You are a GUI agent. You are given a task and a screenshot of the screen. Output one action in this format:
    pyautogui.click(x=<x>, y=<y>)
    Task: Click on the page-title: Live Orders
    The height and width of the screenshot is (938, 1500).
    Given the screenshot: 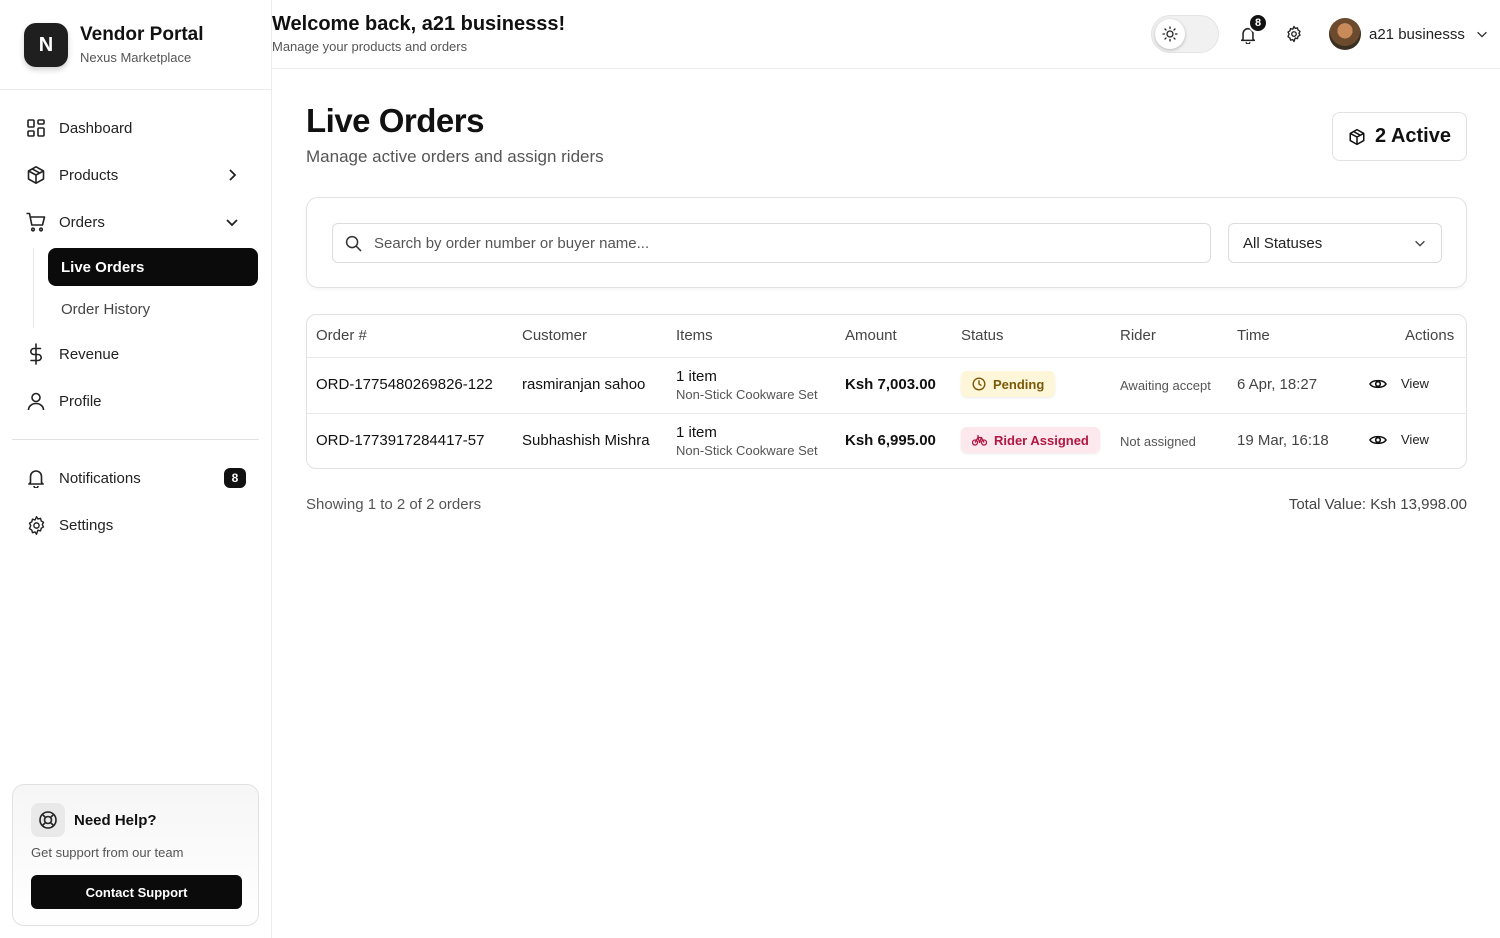 What is the action you would take?
    pyautogui.click(x=395, y=120)
    